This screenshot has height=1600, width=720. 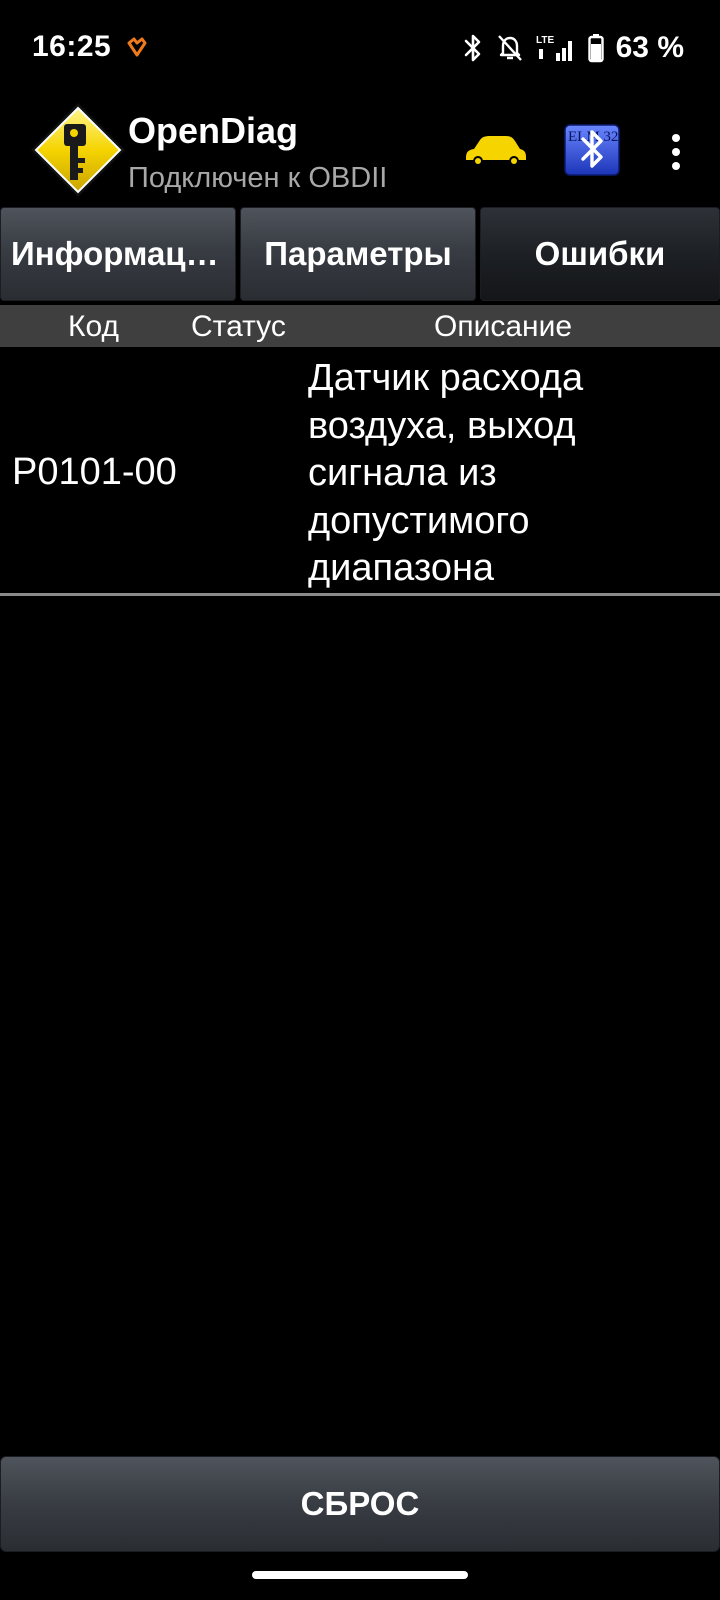 What do you see at coordinates (676, 152) in the screenshot?
I see `more-vert-icon` at bounding box center [676, 152].